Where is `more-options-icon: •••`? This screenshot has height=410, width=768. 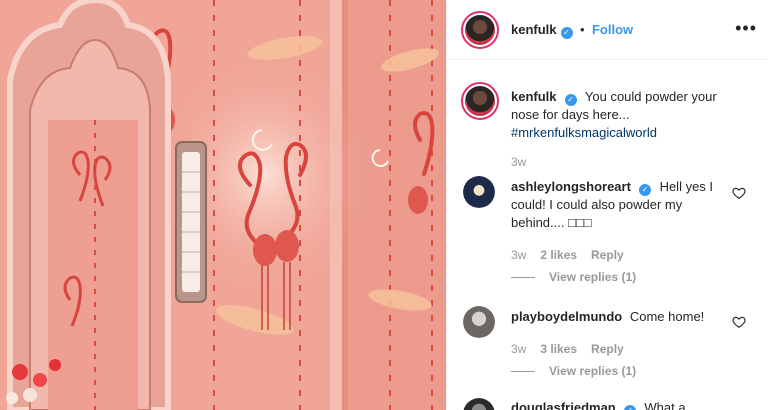 more-options-icon: ••• is located at coordinates (746, 28).